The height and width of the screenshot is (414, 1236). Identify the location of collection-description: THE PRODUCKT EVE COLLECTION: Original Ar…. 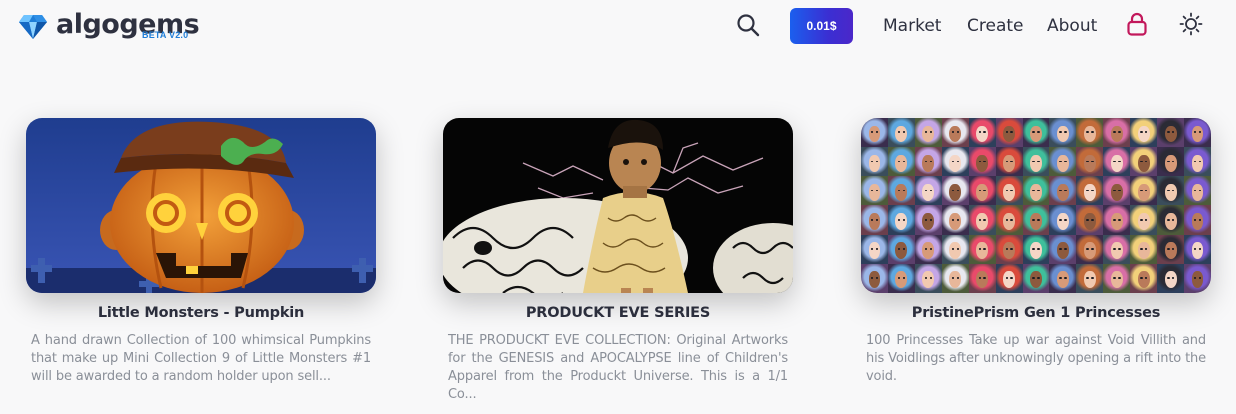
(618, 367).